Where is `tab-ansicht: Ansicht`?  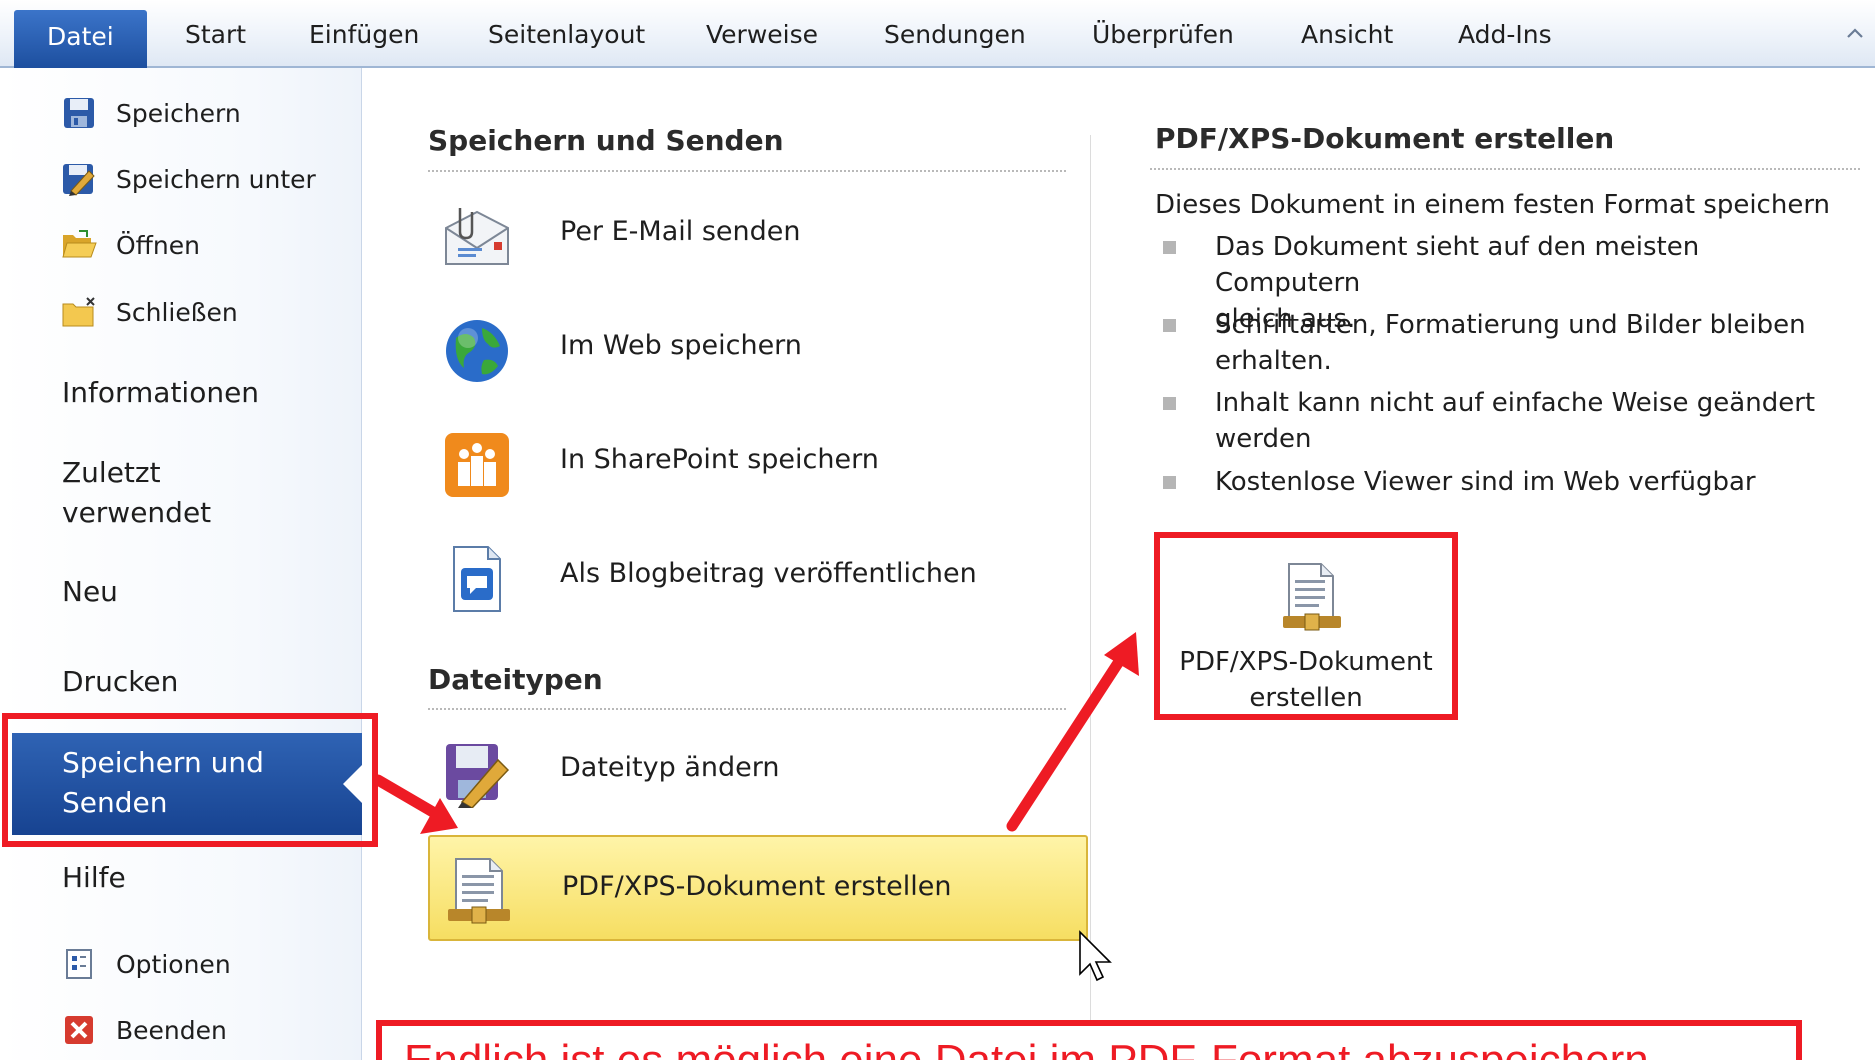 tab-ansicht: Ansicht is located at coordinates (1347, 34).